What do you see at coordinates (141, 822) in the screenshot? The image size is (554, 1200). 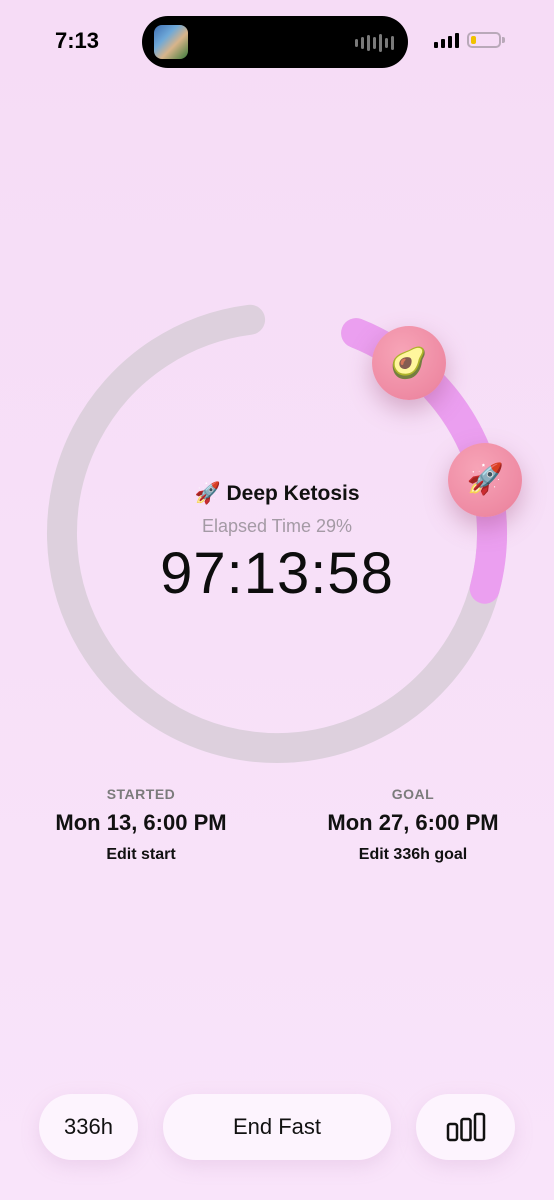 I see `started-value: Mon 13, 6:00 PM` at bounding box center [141, 822].